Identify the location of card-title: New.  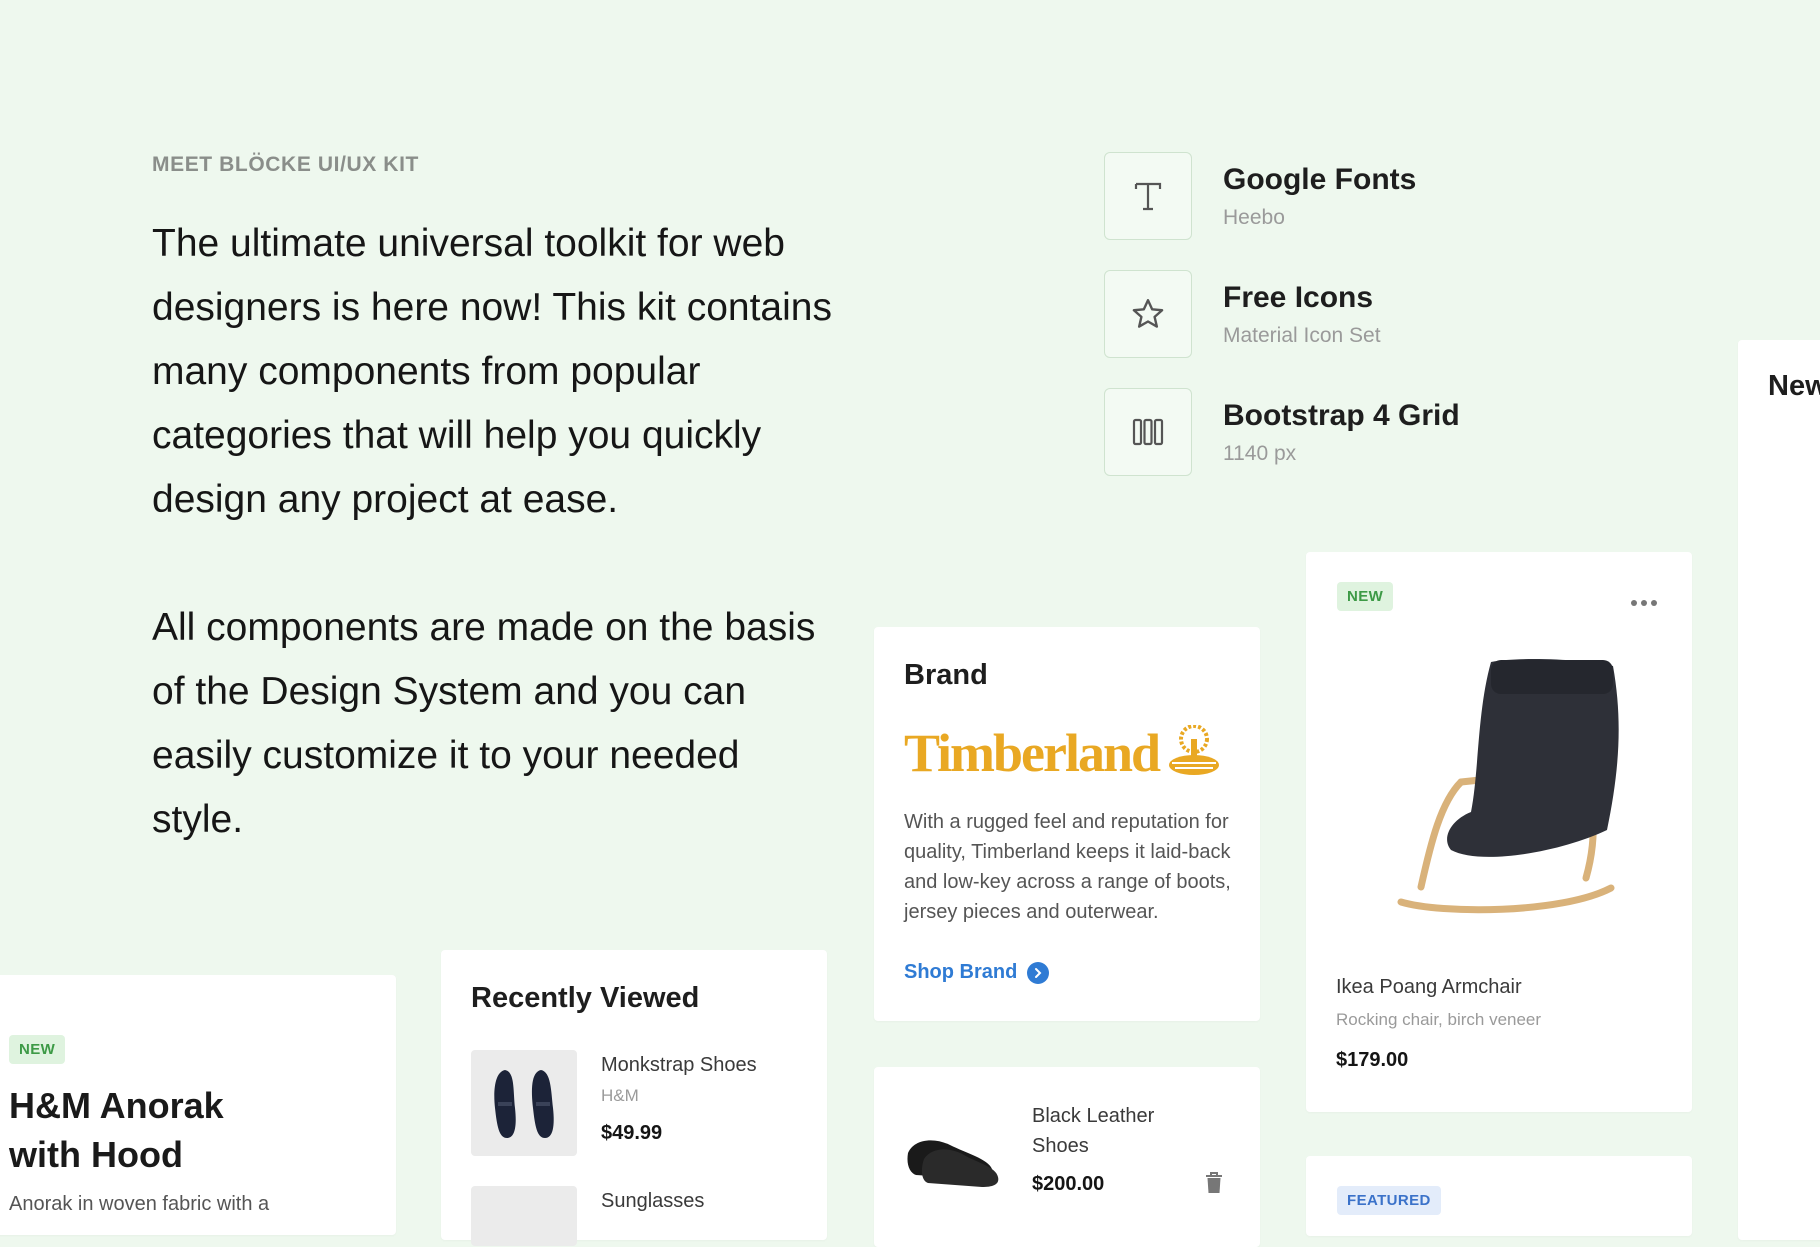
(1794, 386).